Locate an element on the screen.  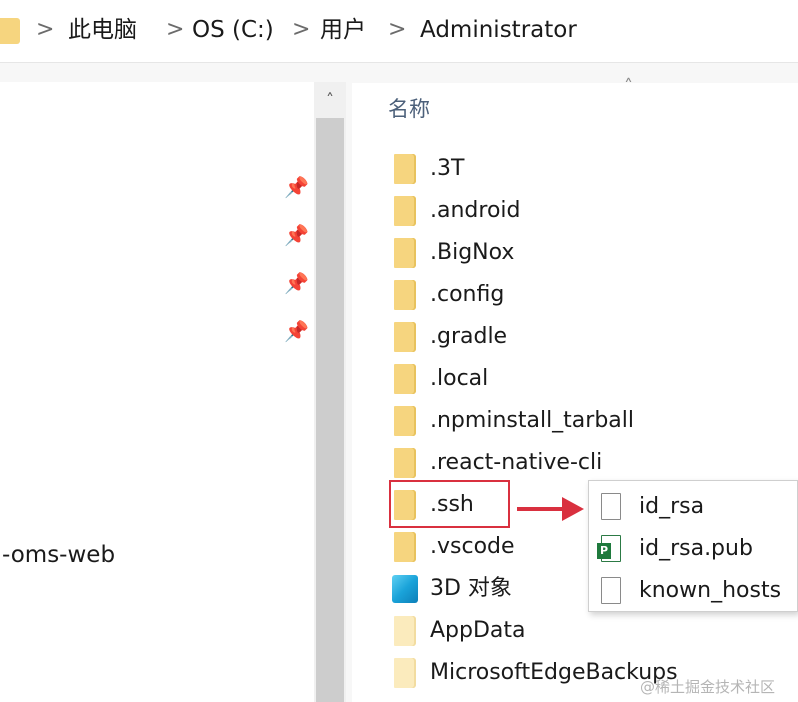
list-item-id-rsa: id_rsa is located at coordinates (695, 507).